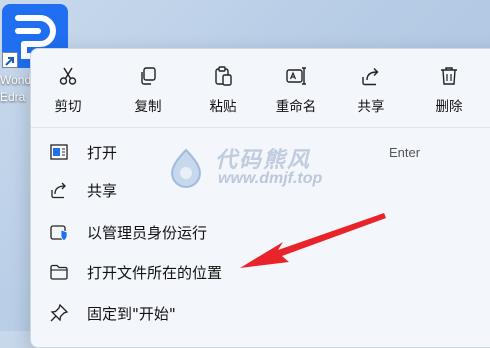 This screenshot has width=490, height=348. What do you see at coordinates (59, 272) in the screenshot?
I see `folder-icon` at bounding box center [59, 272].